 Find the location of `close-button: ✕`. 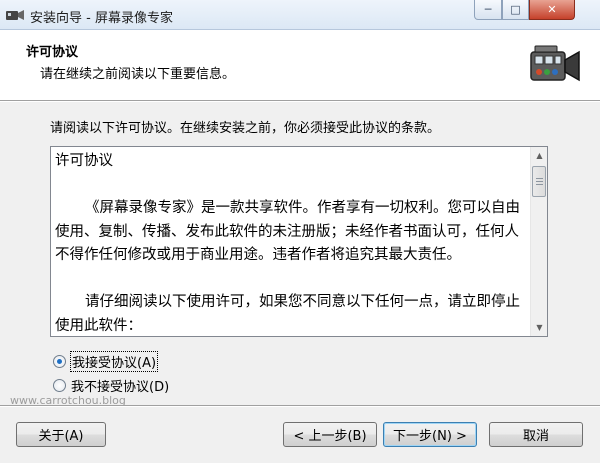

close-button: ✕ is located at coordinates (552, 10).